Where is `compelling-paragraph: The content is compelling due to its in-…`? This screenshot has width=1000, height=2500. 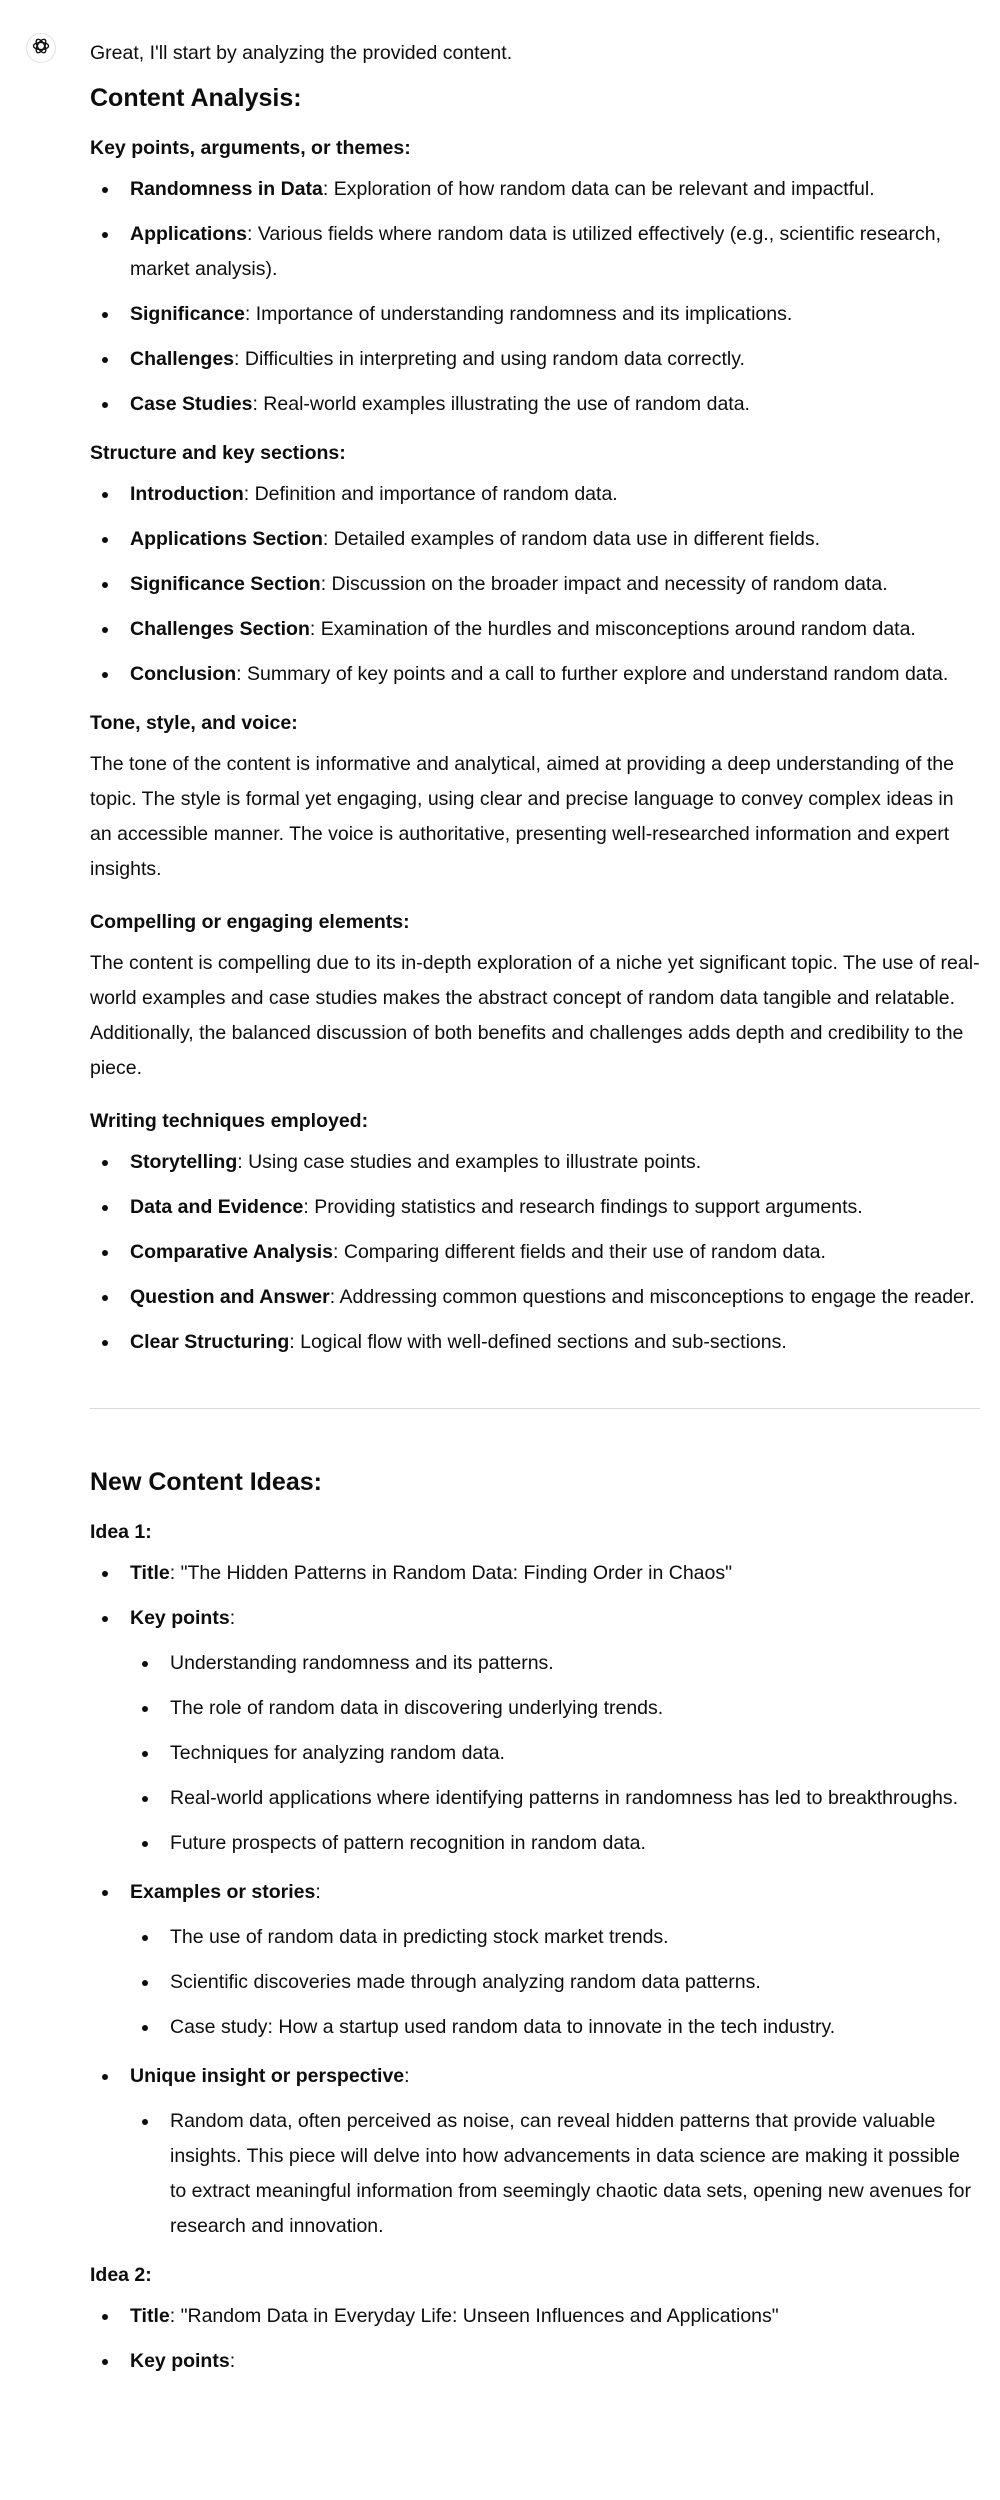 compelling-paragraph: The content is compelling due to its in-… is located at coordinates (535, 1015).